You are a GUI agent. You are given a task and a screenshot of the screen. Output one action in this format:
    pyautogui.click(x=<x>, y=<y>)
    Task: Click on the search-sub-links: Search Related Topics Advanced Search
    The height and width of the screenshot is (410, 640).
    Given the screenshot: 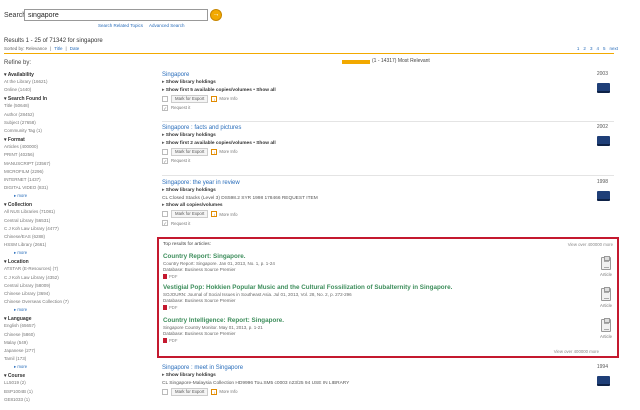 What is the action you would take?
    pyautogui.click(x=144, y=25)
    